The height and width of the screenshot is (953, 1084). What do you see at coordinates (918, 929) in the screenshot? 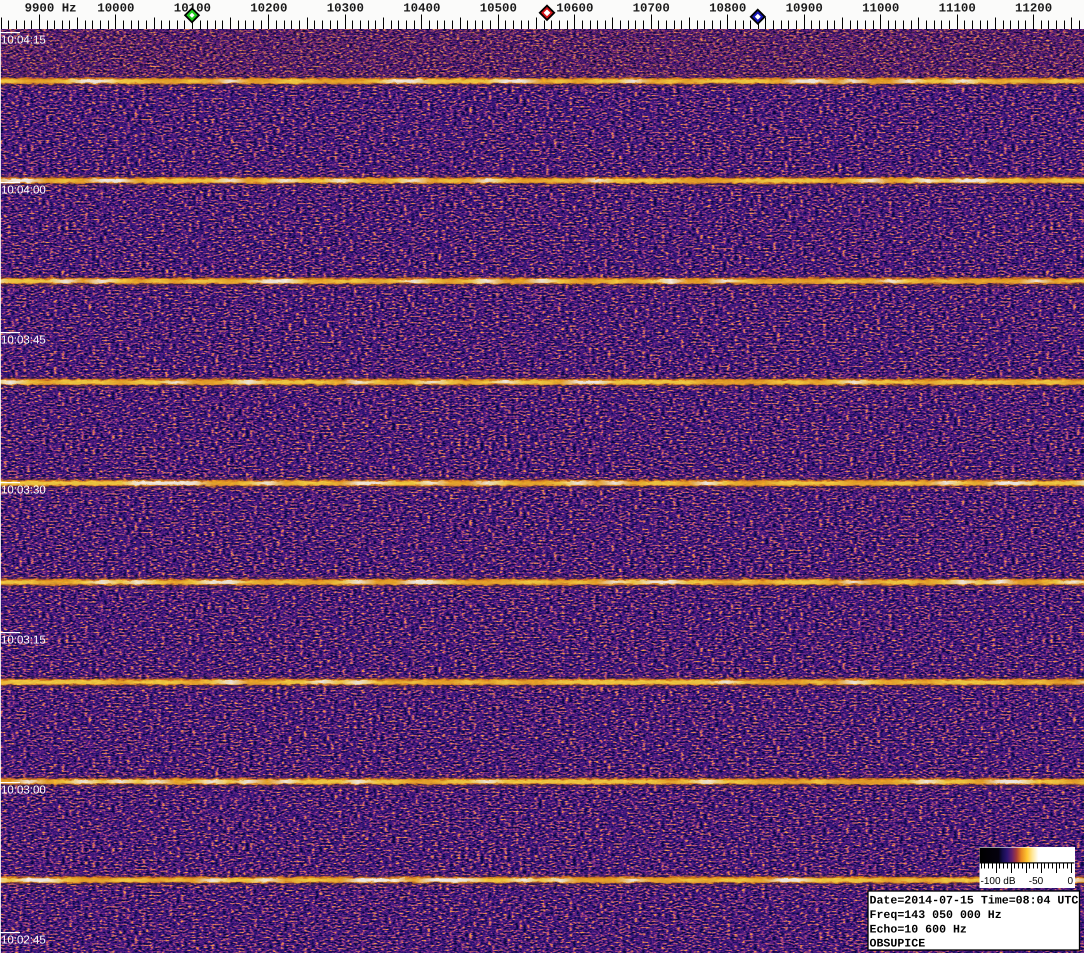
I see `svg-text: Echo=10 600 Hz` at bounding box center [918, 929].